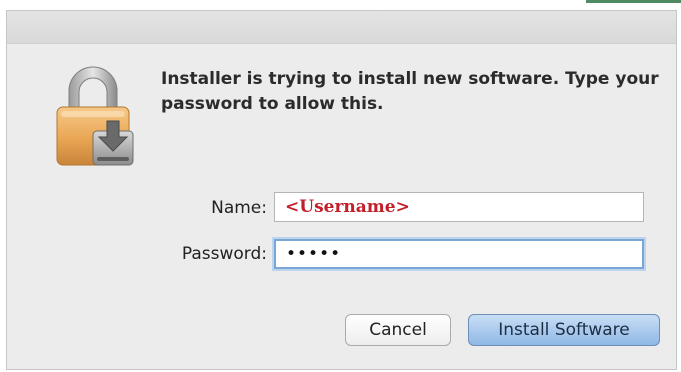  Describe the element at coordinates (341, 27) in the screenshot. I see `dialog-title-bar` at that location.